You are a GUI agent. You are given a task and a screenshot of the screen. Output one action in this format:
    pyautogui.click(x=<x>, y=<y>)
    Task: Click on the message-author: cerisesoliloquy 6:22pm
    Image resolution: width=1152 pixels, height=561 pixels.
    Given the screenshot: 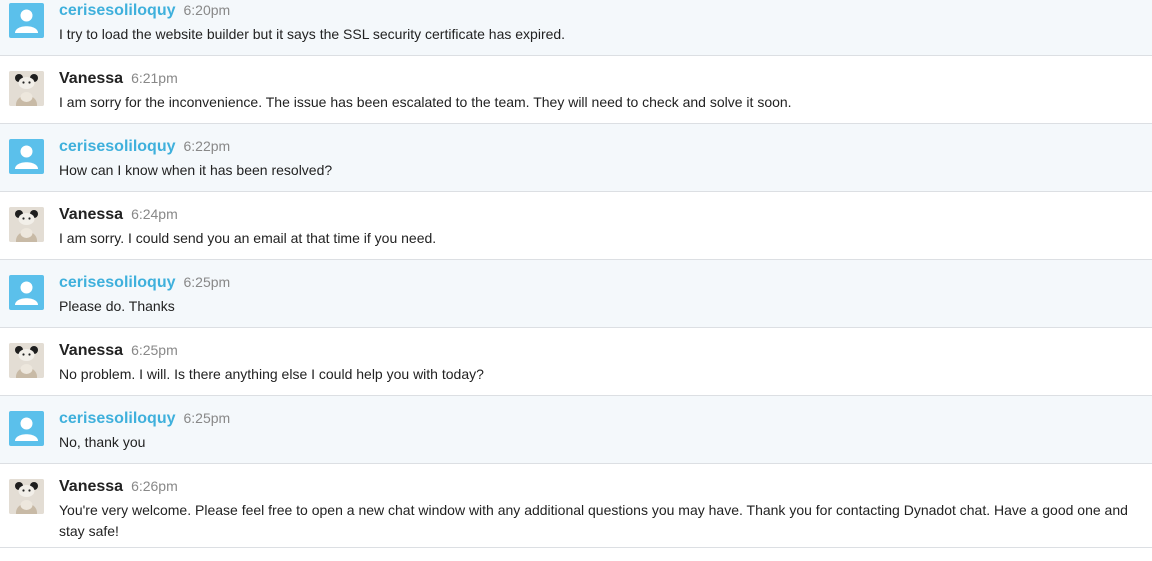 What is the action you would take?
    pyautogui.click(x=144, y=146)
    